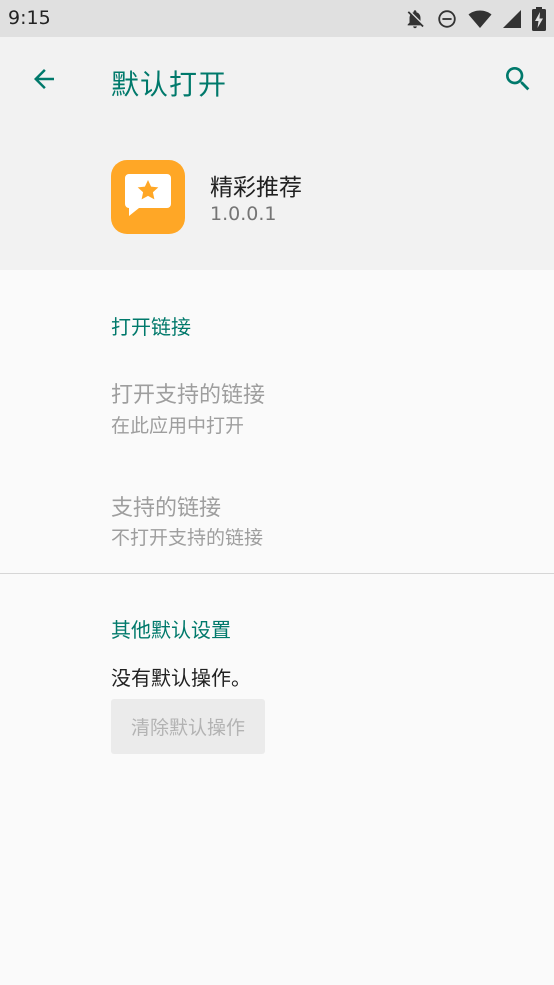 Image resolution: width=554 pixels, height=985 pixels. Describe the element at coordinates (188, 726) in the screenshot. I see `clear-defaults-button: 清除默认操作` at that location.